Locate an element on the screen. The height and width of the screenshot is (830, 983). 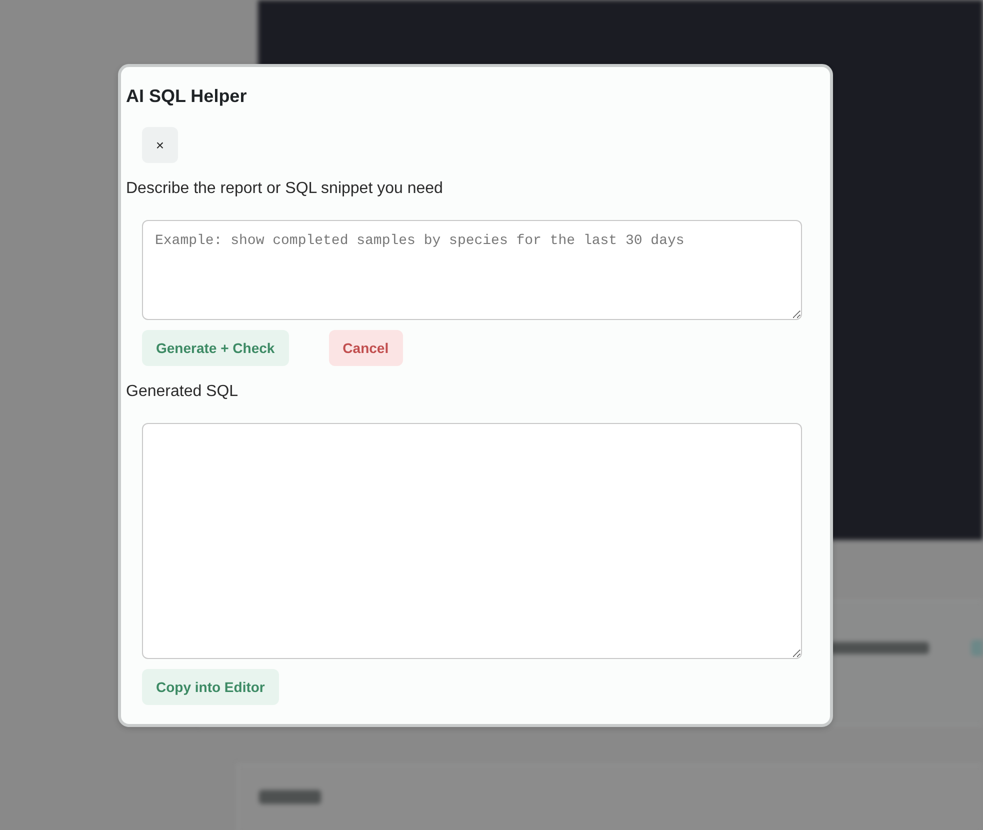
prompt-field: Example: show completed samples by species for the last 30 days is located at coordinates (472, 270).